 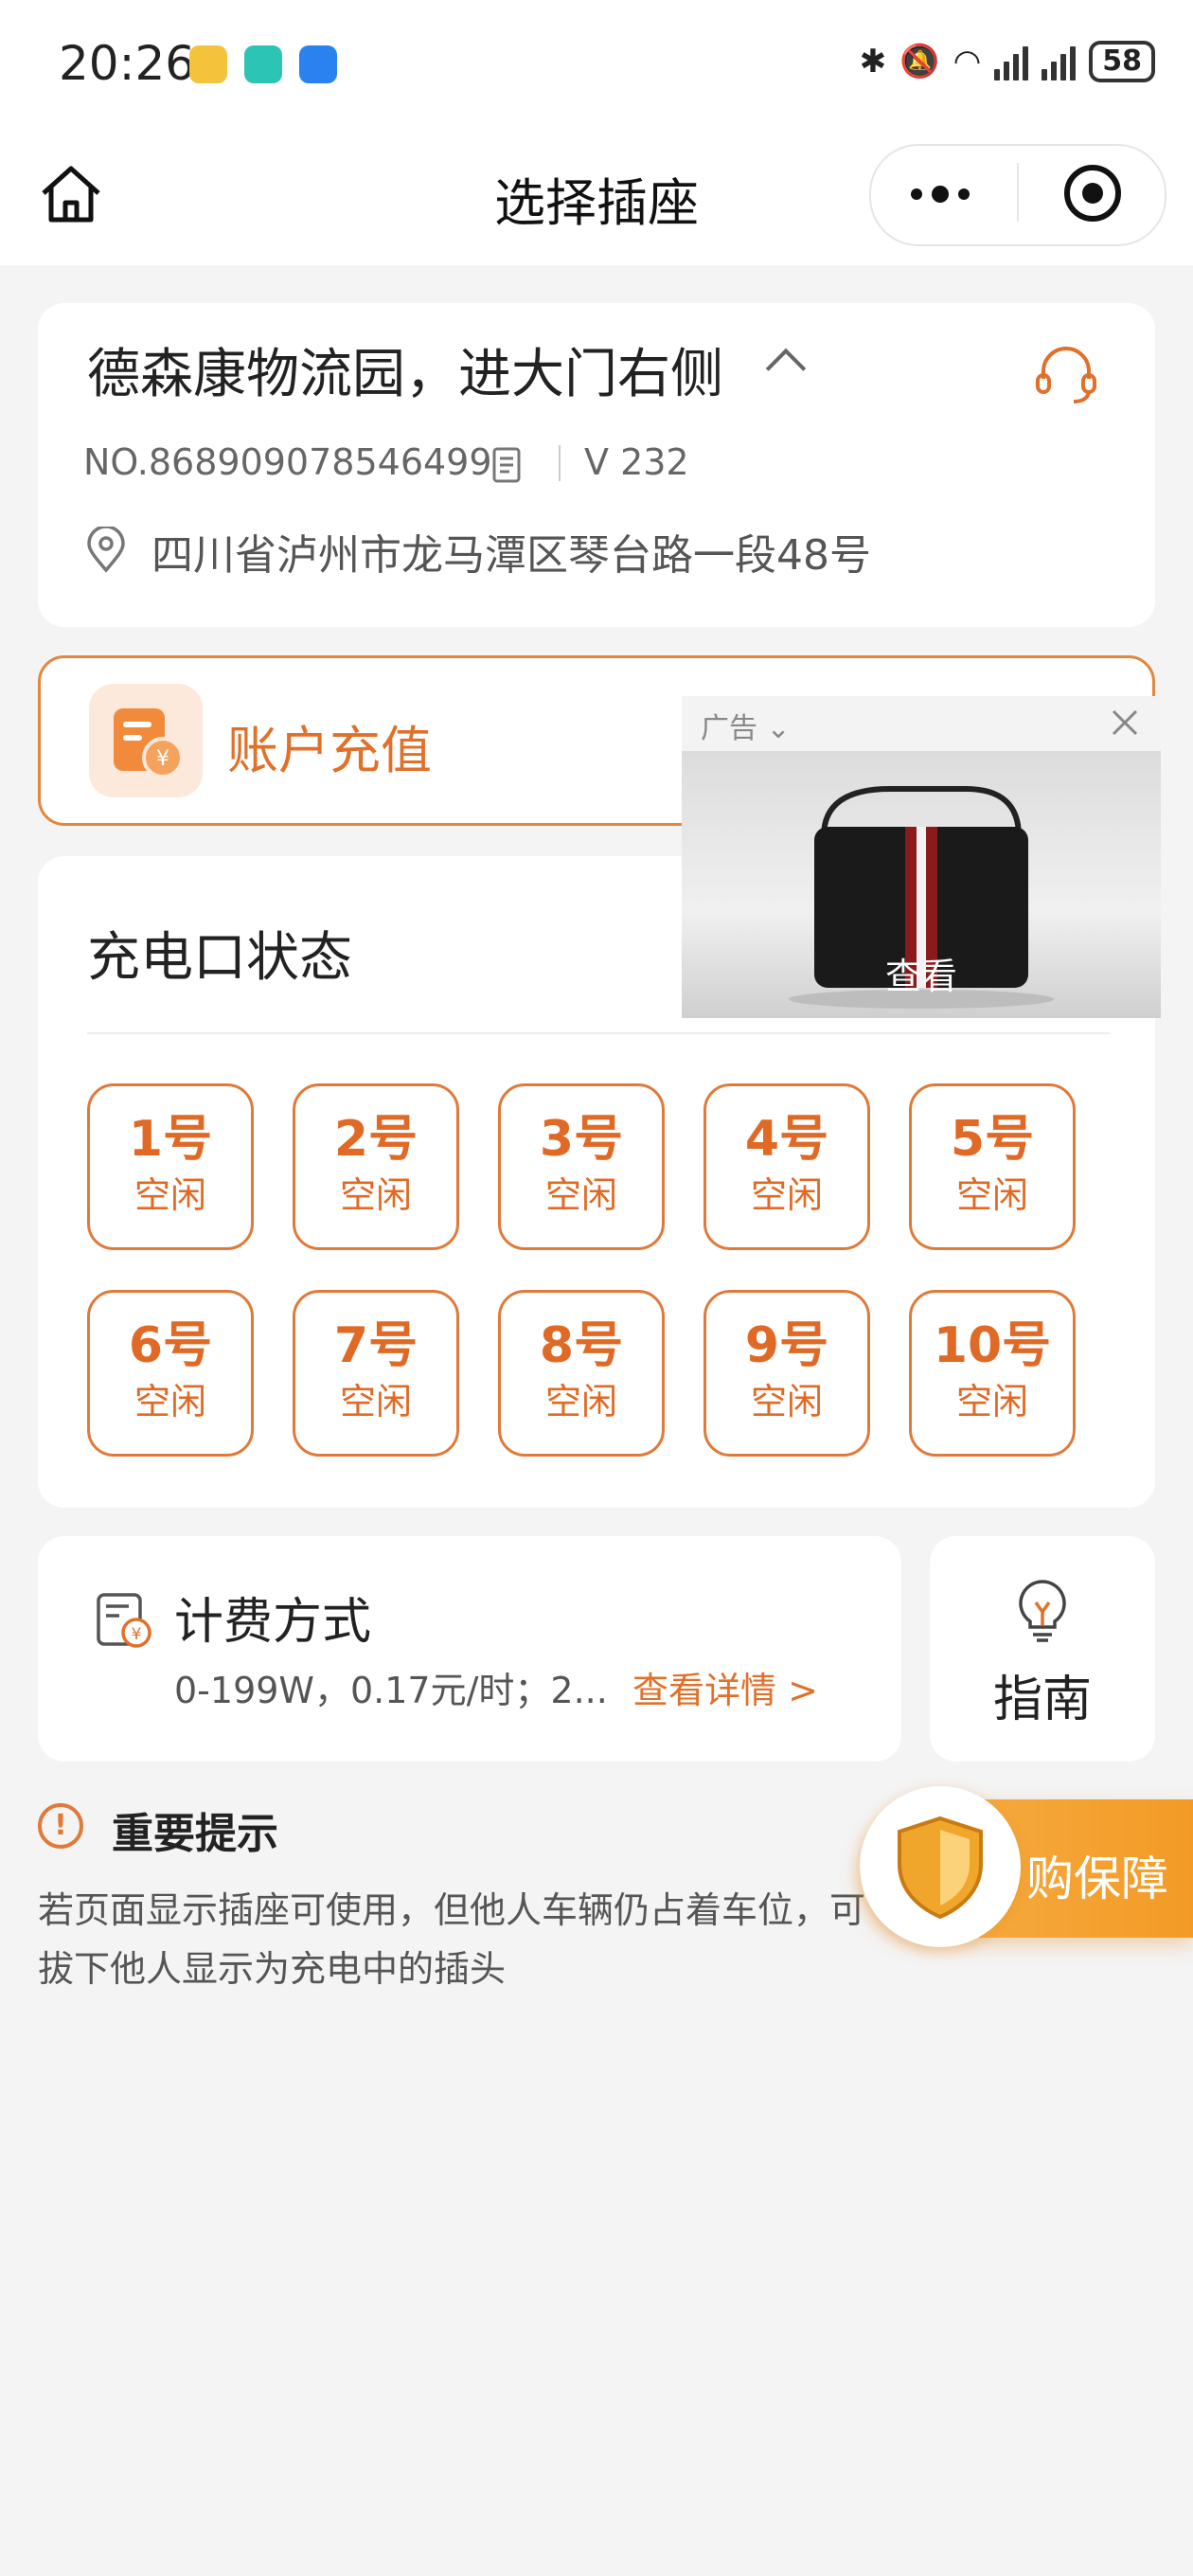 I want to click on port-6-button: 6号 空闲, so click(x=170, y=1373).